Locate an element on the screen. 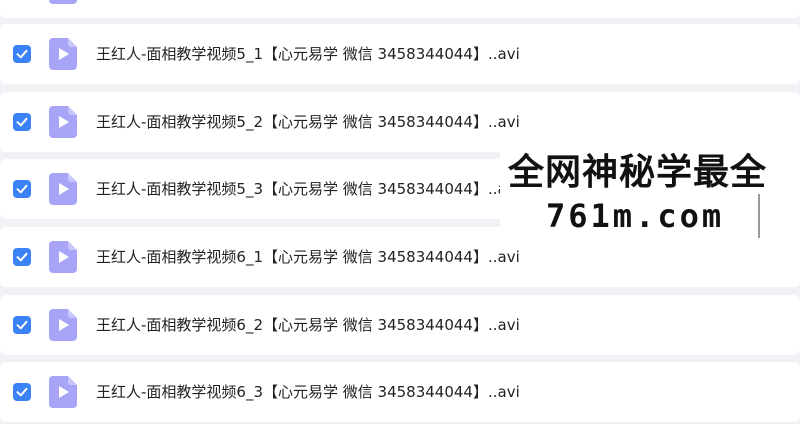 Image resolution: width=800 pixels, height=424 pixels. file-row: 王红人-面相教学视频6_3【心元易学 微信 3458344044】..avi is located at coordinates (400, 392).